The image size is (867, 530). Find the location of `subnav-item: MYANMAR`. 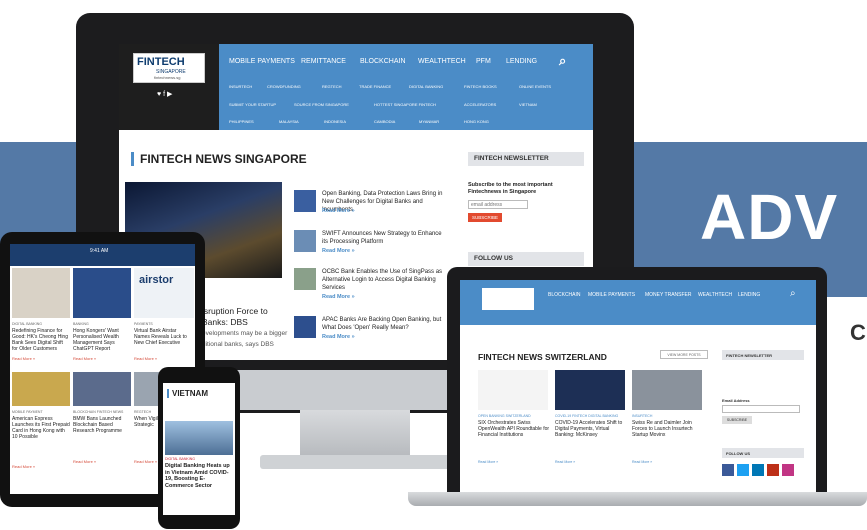

subnav-item: MYANMAR is located at coordinates (429, 121).